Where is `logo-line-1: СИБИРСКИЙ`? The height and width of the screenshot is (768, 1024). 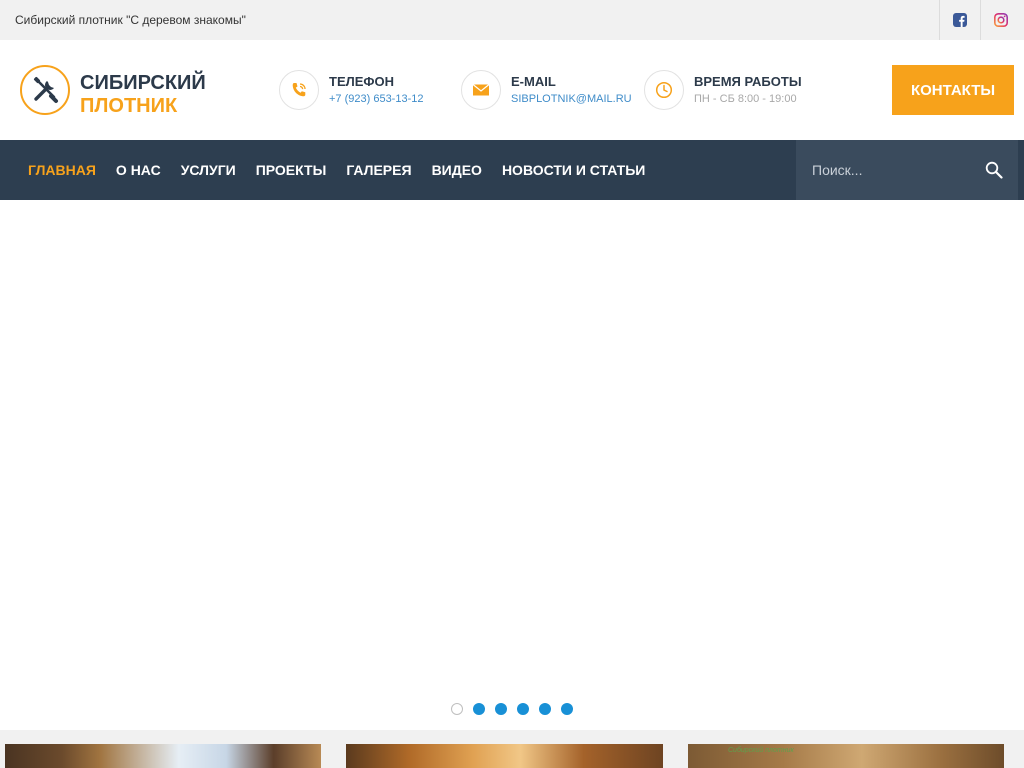
logo-line-1: СИБИРСКИЙ is located at coordinates (143, 83).